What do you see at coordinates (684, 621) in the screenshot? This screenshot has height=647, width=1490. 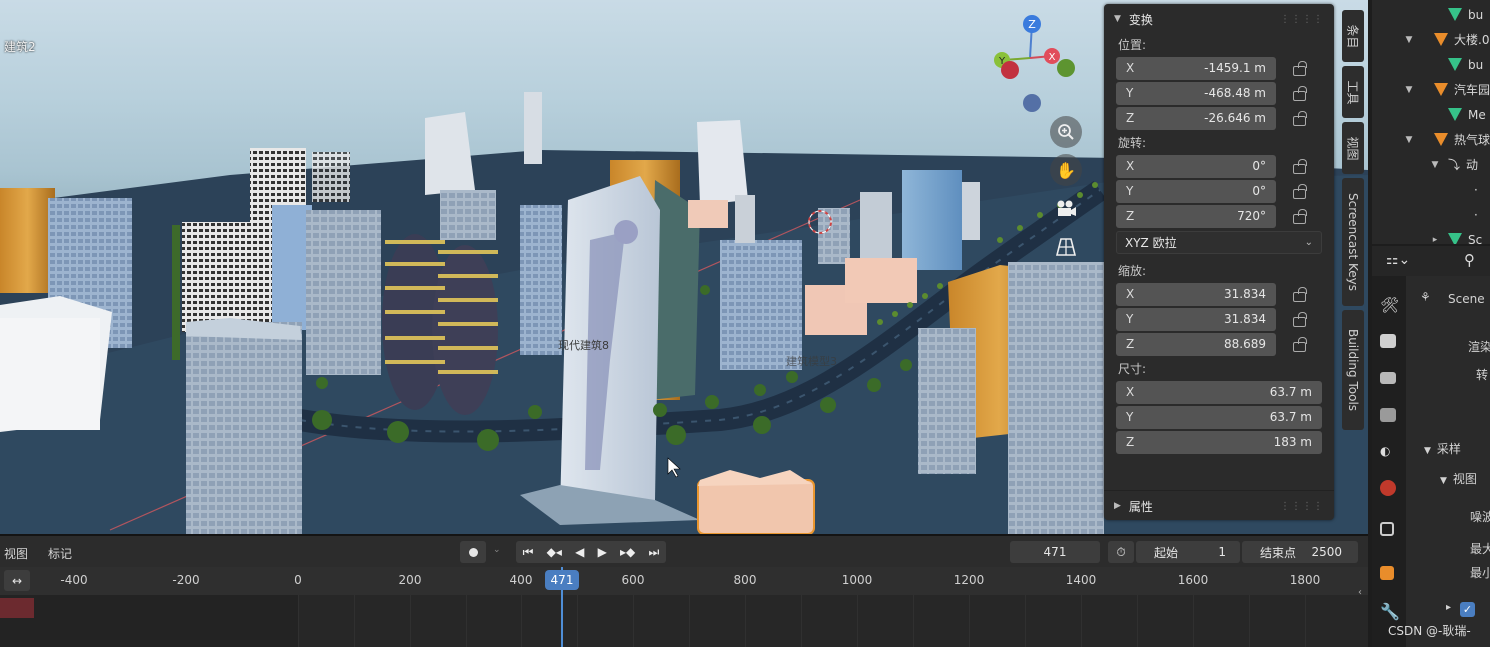 I see `timeline-tracks` at bounding box center [684, 621].